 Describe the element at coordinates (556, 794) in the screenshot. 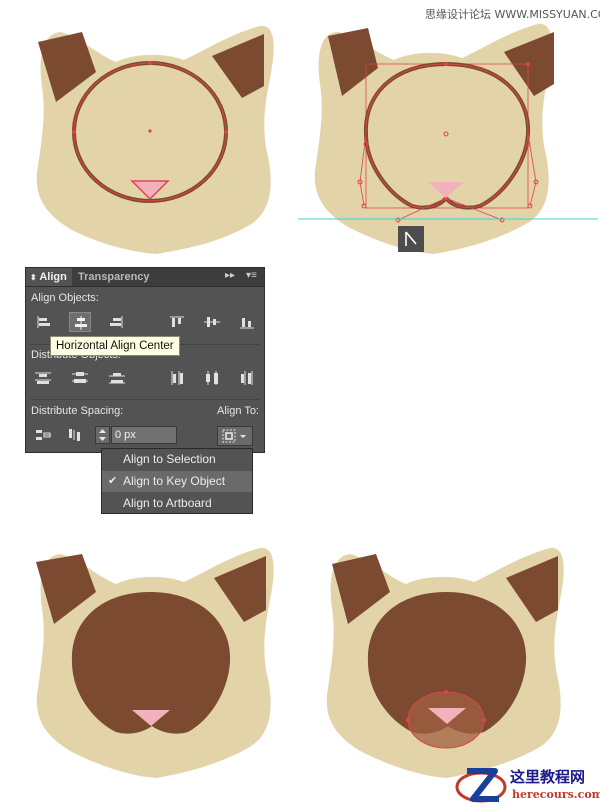

I see `site-logo-url: herecours.com` at that location.